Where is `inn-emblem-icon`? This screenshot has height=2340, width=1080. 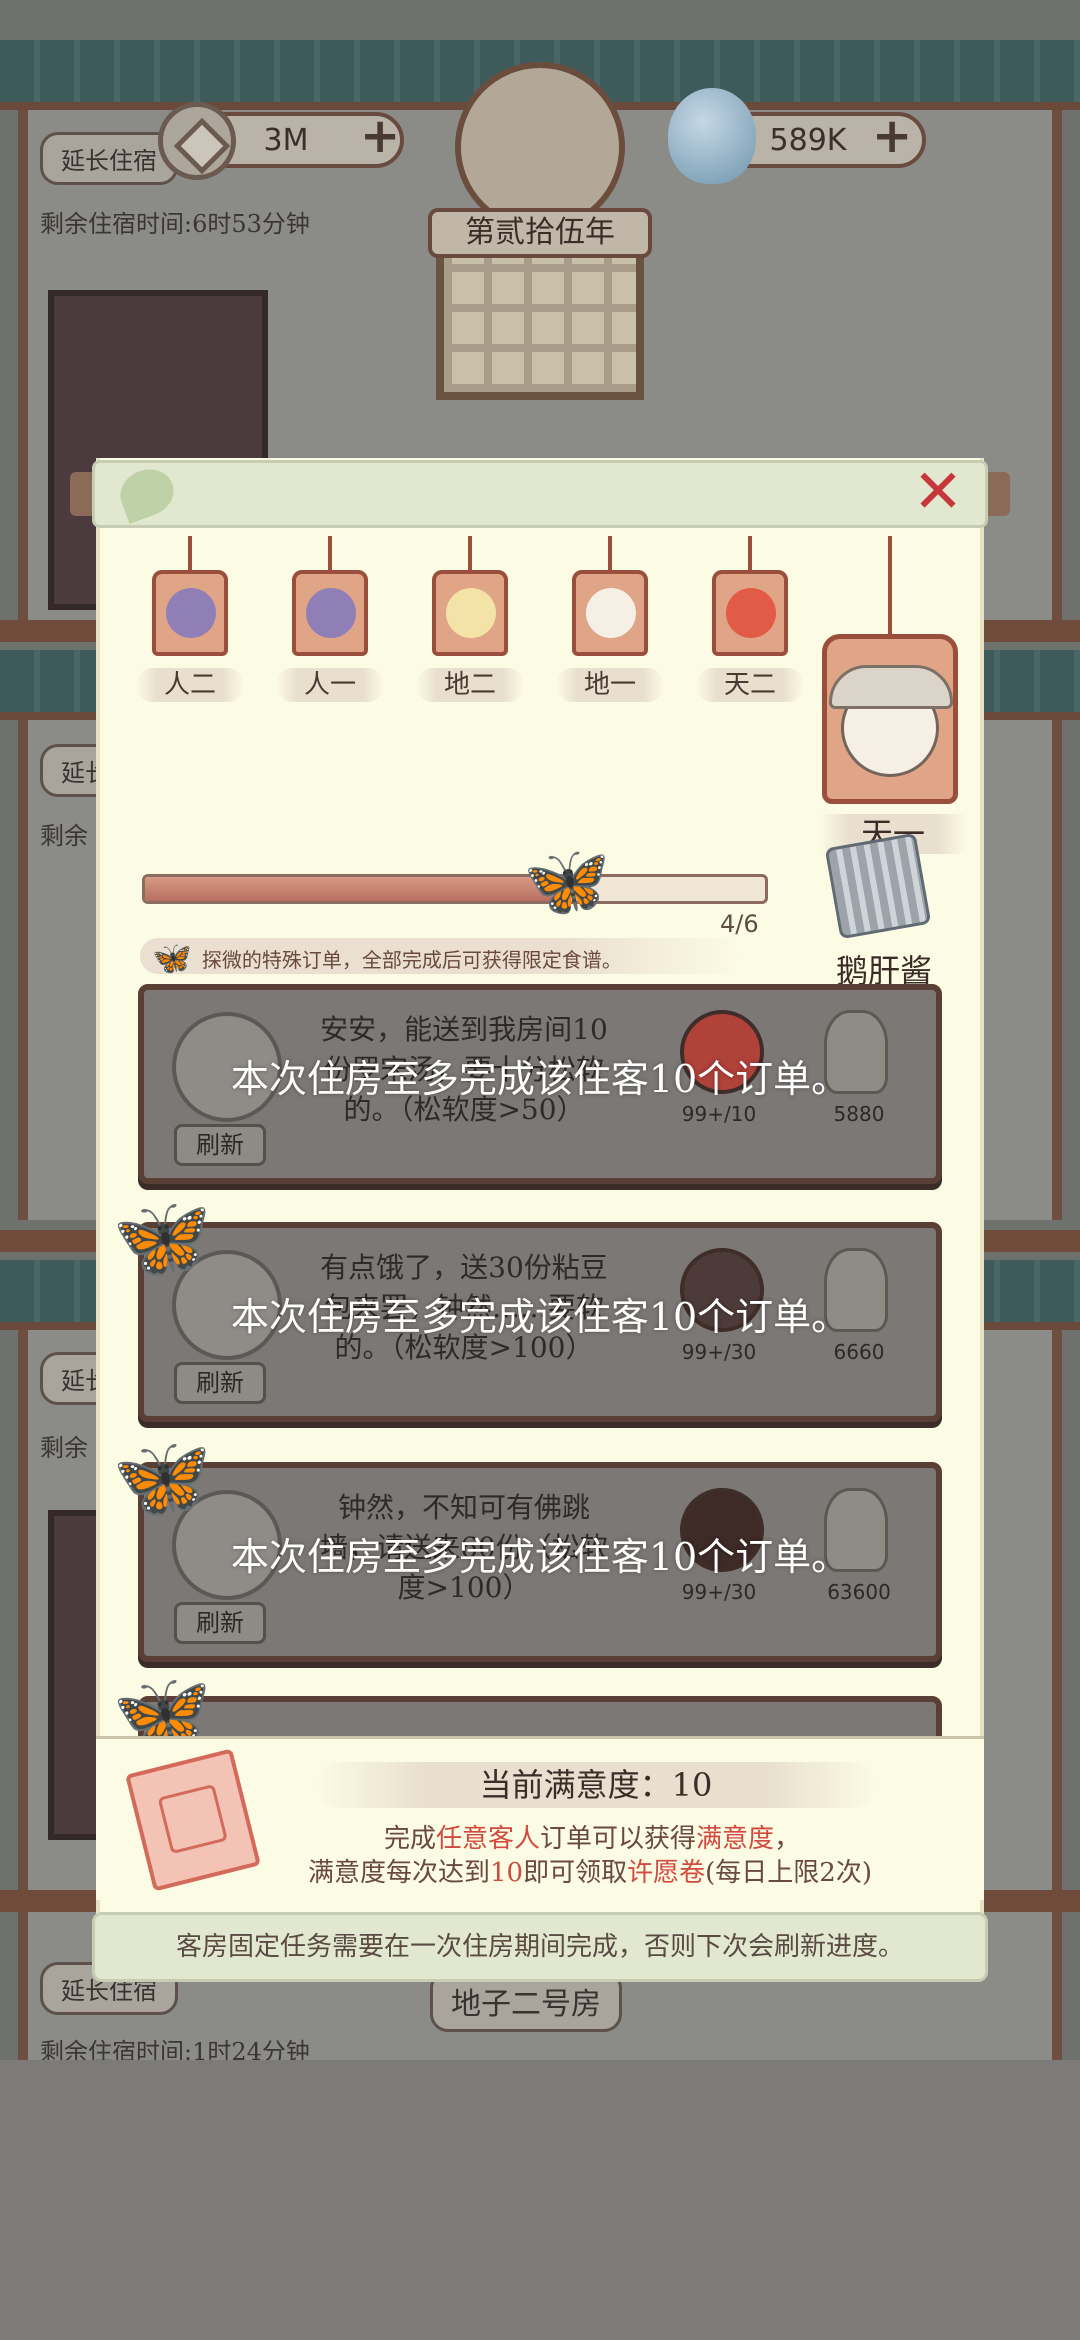 inn-emblem-icon is located at coordinates (540, 147).